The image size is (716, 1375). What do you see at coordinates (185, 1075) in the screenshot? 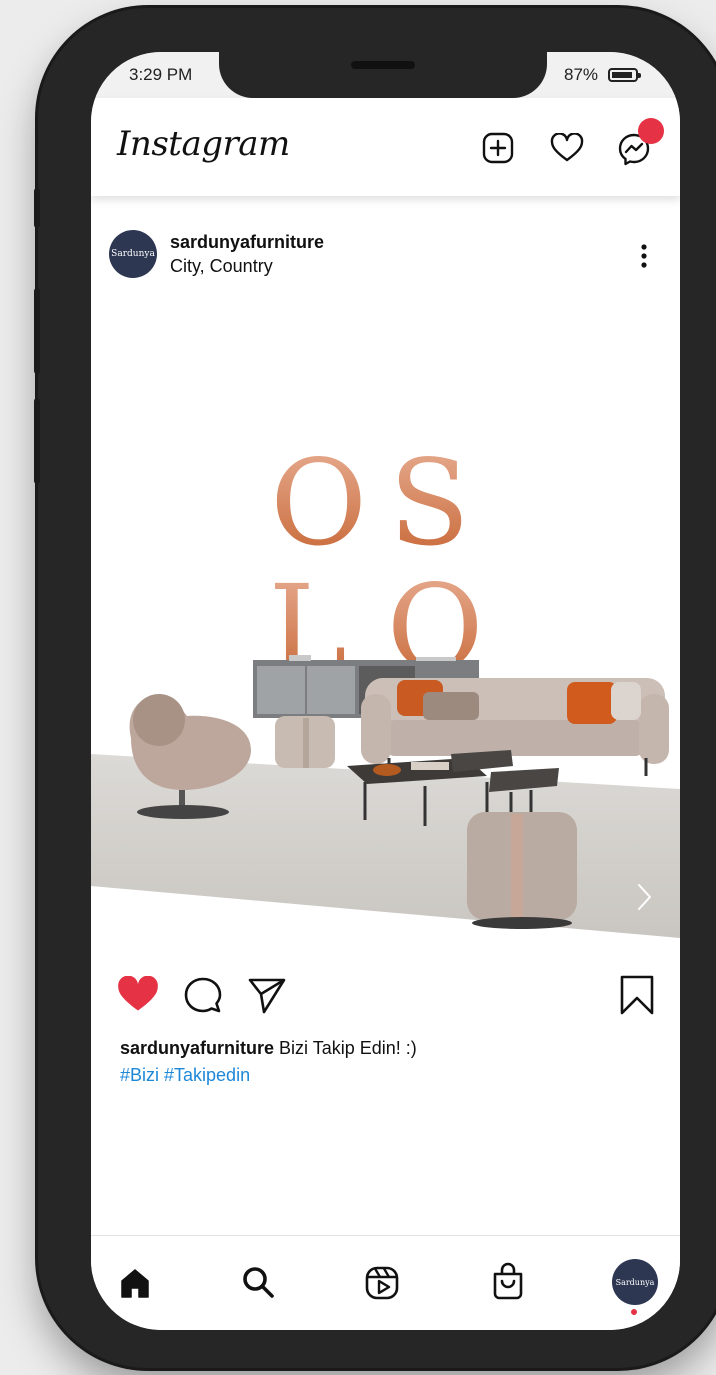
I see `caption-hashtags: #Bizi #Takipedin` at bounding box center [185, 1075].